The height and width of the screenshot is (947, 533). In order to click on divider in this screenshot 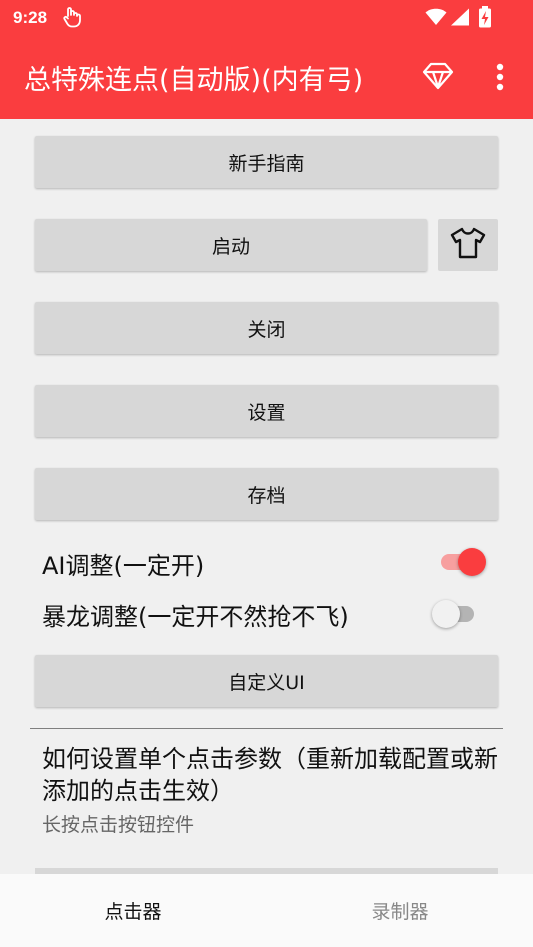, I will do `click(266, 728)`.